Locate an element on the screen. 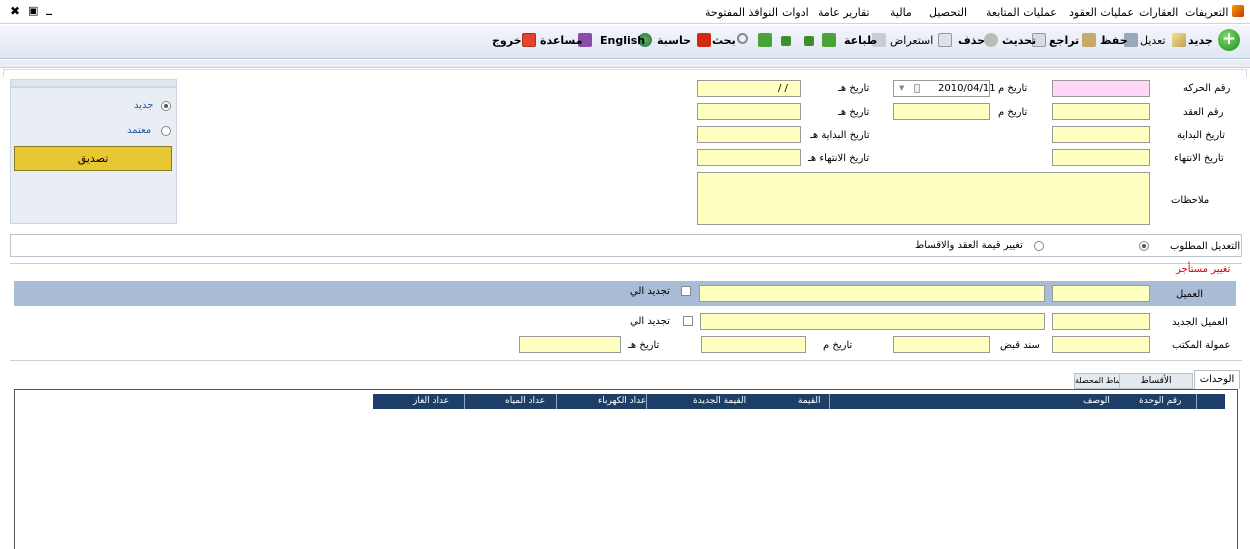 The image size is (1250, 549). menu-finance: مالية is located at coordinates (901, 12).